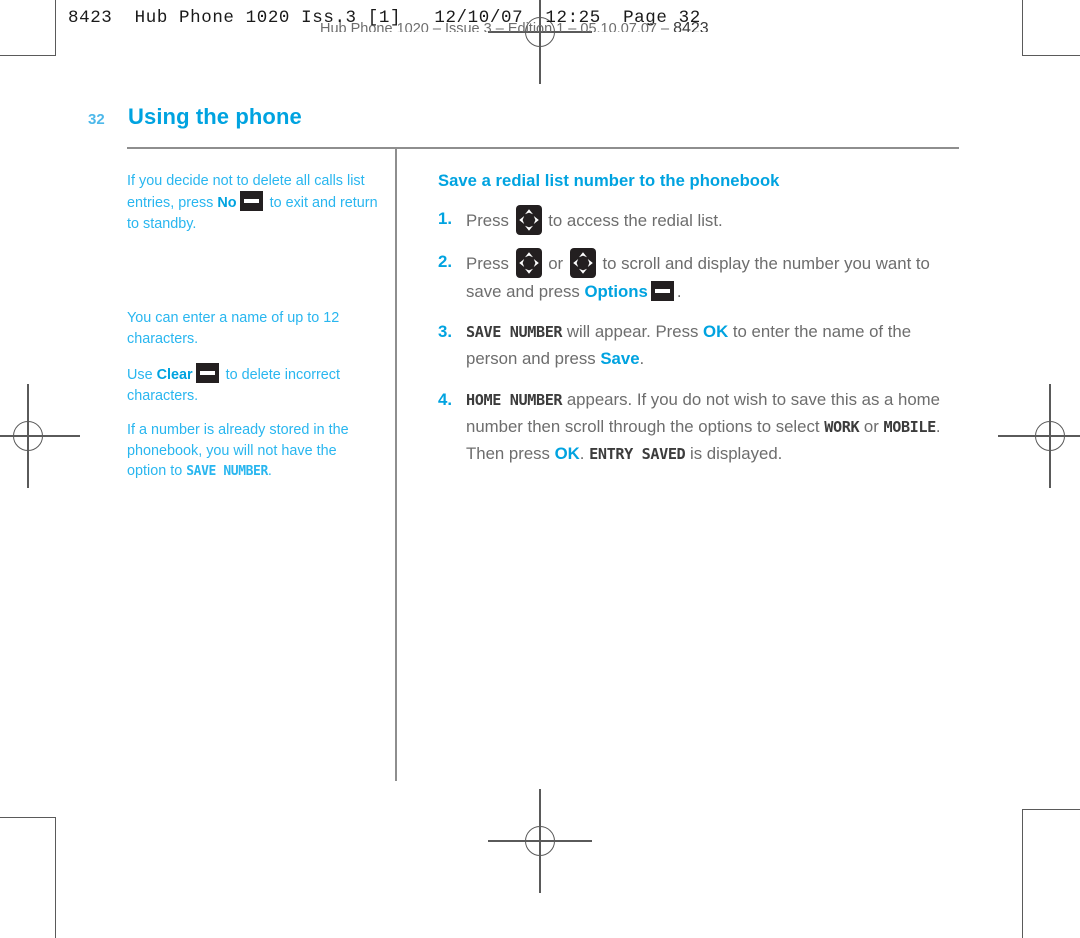 The image size is (1080, 938). Describe the element at coordinates (909, 426) in the screenshot. I see `display-text: MOBILE` at that location.